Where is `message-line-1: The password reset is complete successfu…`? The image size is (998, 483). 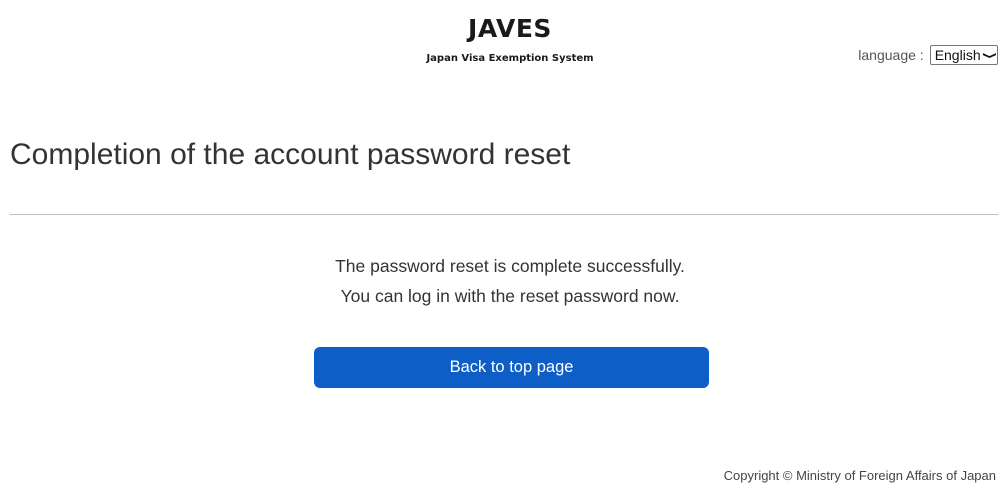
message-line-1: The password reset is complete successfu… is located at coordinates (510, 266).